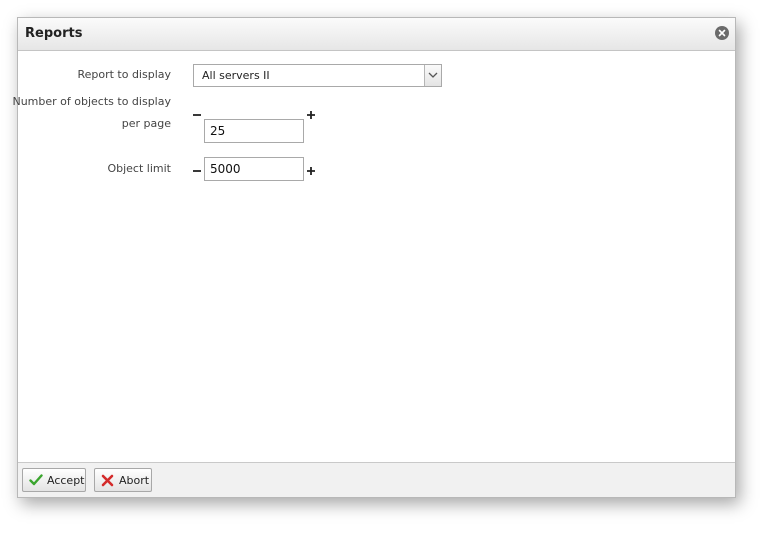 This screenshot has width=784, height=546. I want to click on close-icon, so click(722, 33).